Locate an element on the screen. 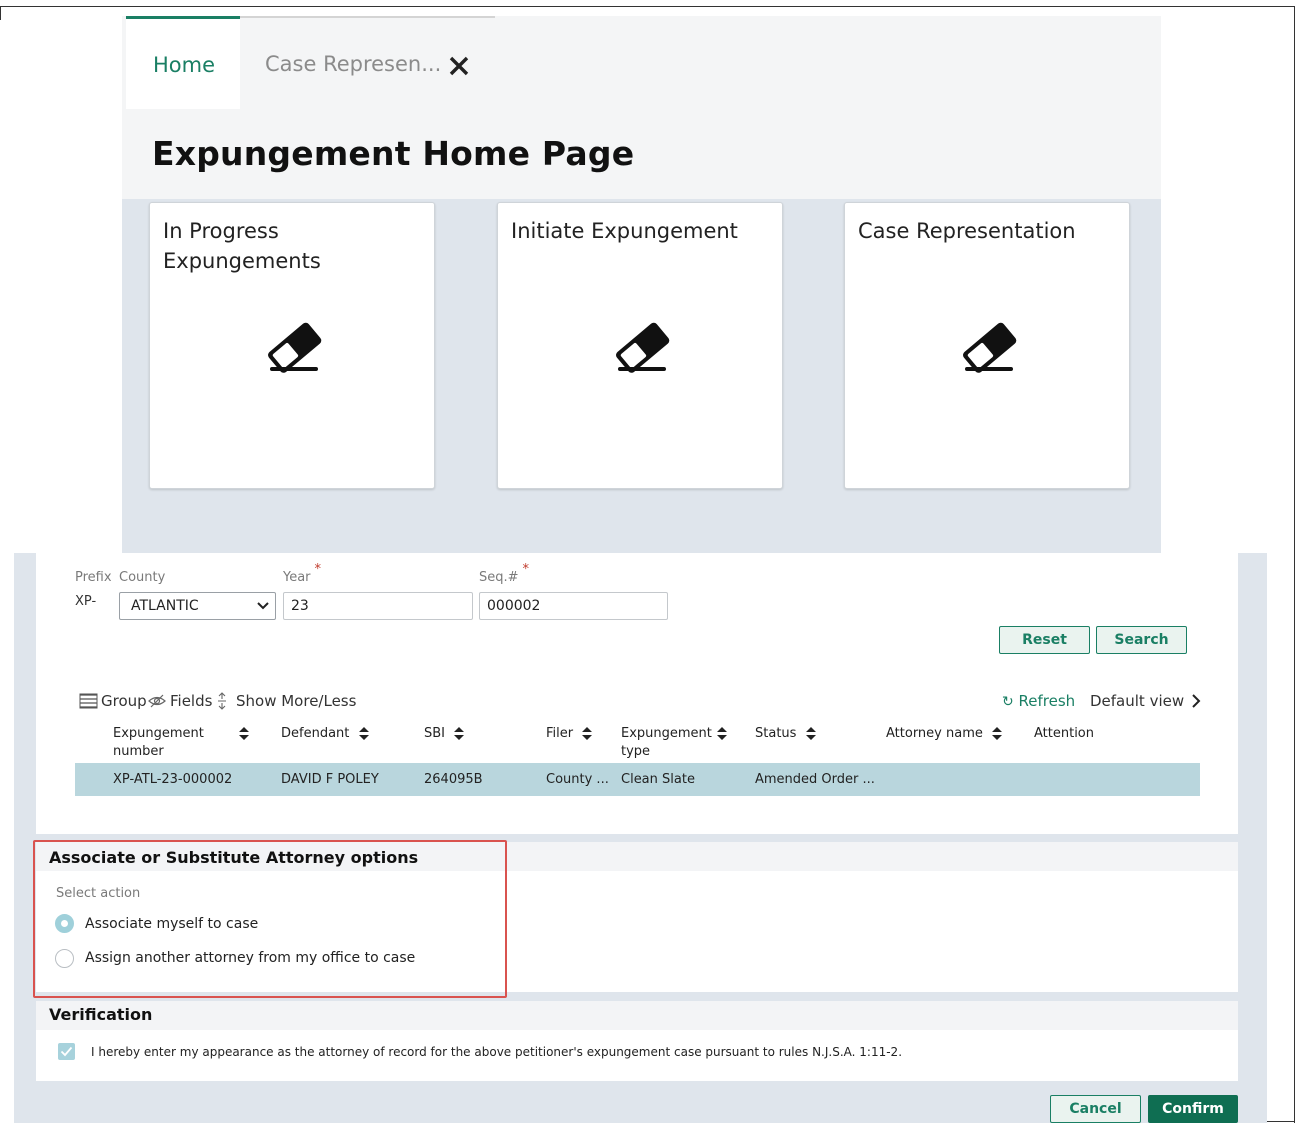  header-attorney-name: Attorney name is located at coordinates (944, 734).